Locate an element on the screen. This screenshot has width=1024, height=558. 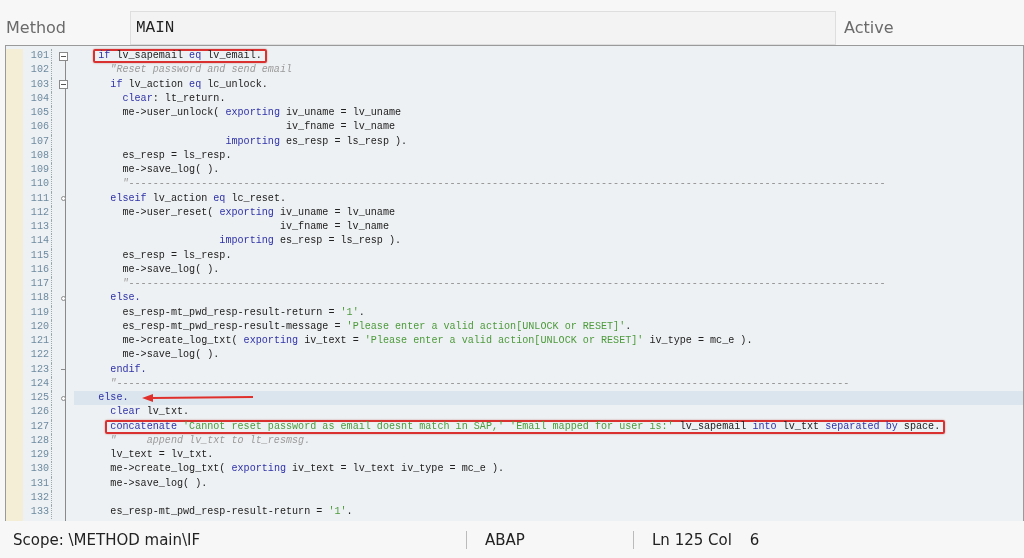
line-number: 101 is located at coordinates (37, 56).